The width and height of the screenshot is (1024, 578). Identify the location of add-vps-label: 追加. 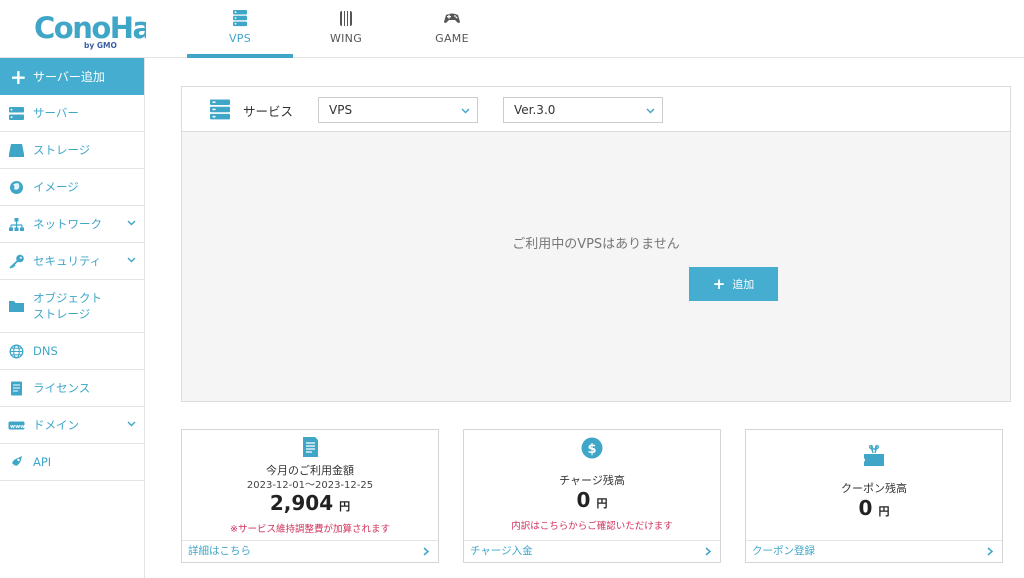
(743, 284).